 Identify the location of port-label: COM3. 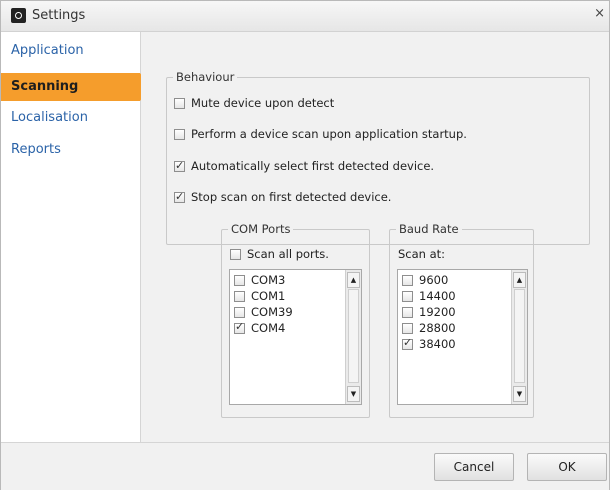
(268, 280).